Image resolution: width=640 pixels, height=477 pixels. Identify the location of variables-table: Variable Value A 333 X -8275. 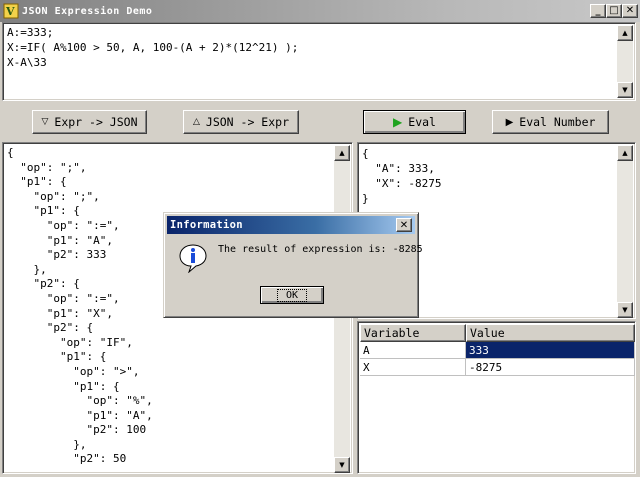
(496, 397).